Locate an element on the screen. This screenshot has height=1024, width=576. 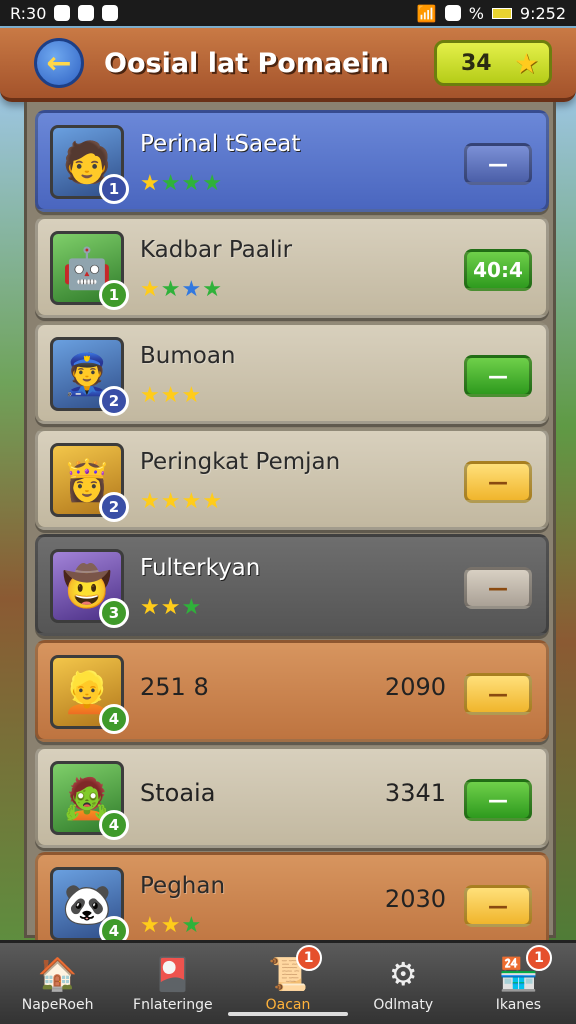
nav-label: Fnlateringe is located at coordinates (173, 1004).